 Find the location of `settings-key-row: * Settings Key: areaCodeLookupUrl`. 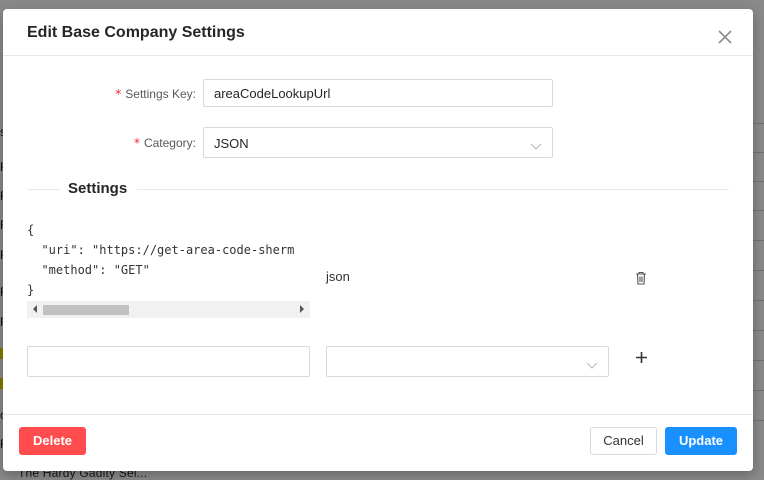

settings-key-row: * Settings Key: areaCodeLookupUrl is located at coordinates (378, 94).